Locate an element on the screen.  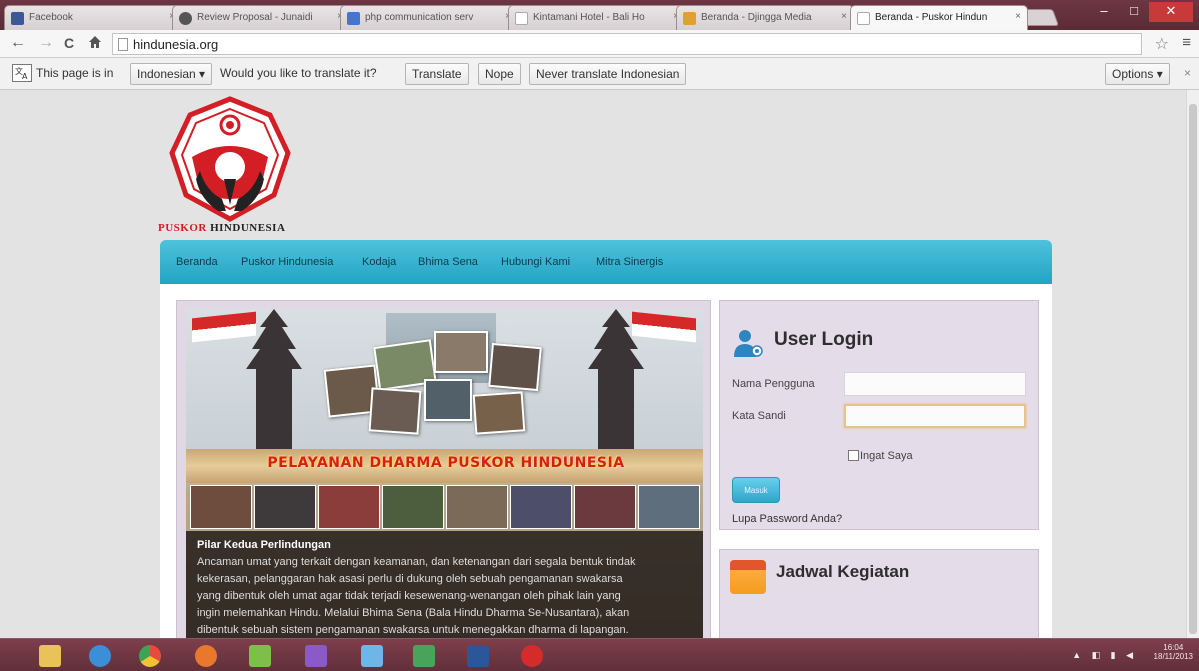
username-input is located at coordinates (935, 384).